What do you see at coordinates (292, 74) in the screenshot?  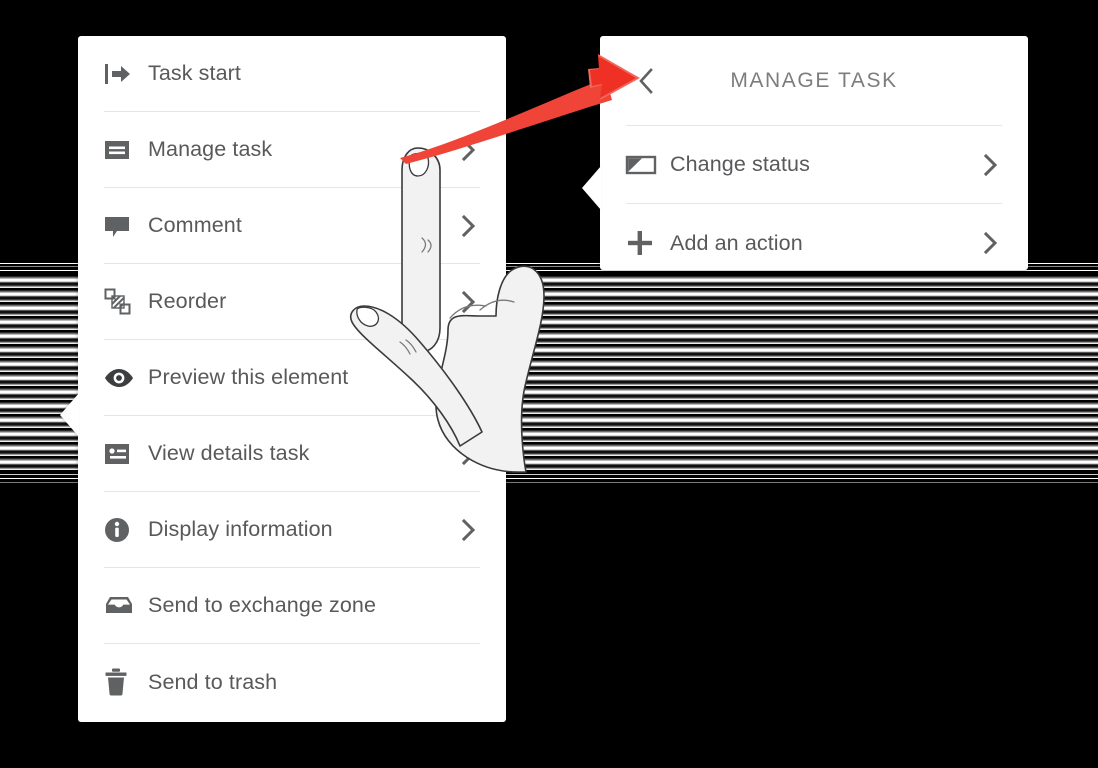 I see `menu-item-task-start: Task start` at bounding box center [292, 74].